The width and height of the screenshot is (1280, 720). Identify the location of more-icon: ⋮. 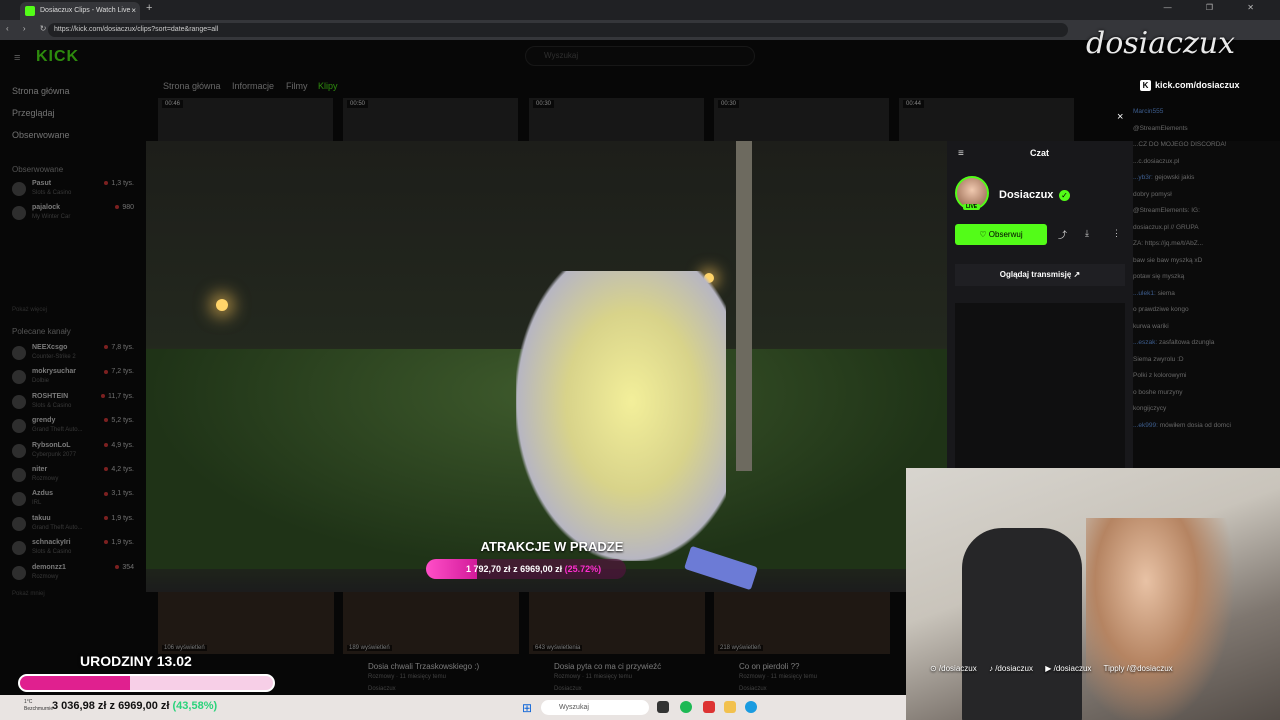
(1116, 233).